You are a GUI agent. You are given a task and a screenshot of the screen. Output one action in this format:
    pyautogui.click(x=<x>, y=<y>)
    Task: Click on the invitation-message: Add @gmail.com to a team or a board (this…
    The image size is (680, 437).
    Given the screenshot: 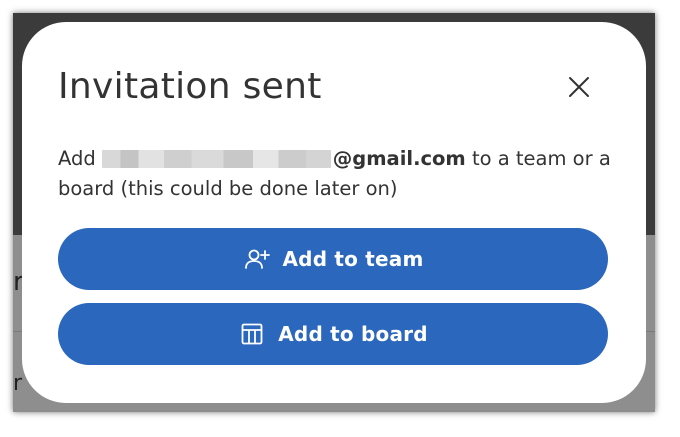 What is the action you would take?
    pyautogui.click(x=338, y=174)
    